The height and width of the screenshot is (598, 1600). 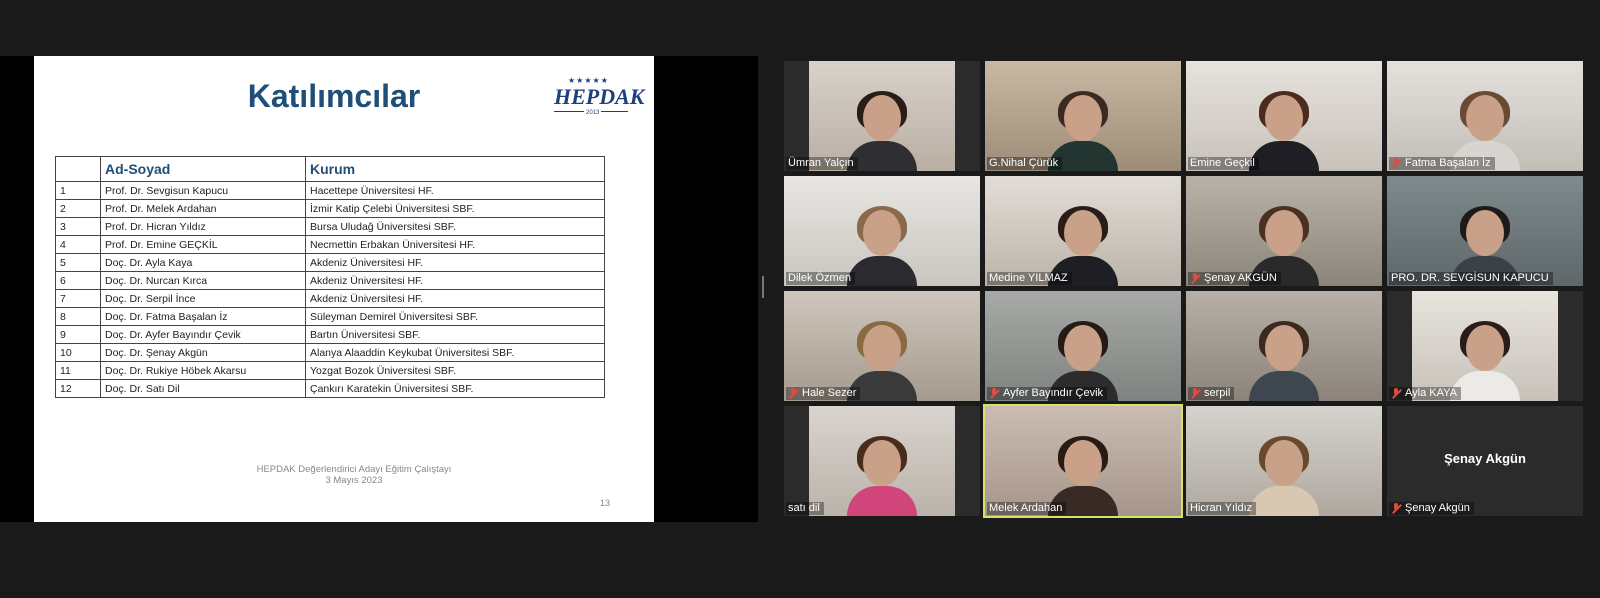 I want to click on participant-name-tag: Ayla KAYA, so click(x=1425, y=393).